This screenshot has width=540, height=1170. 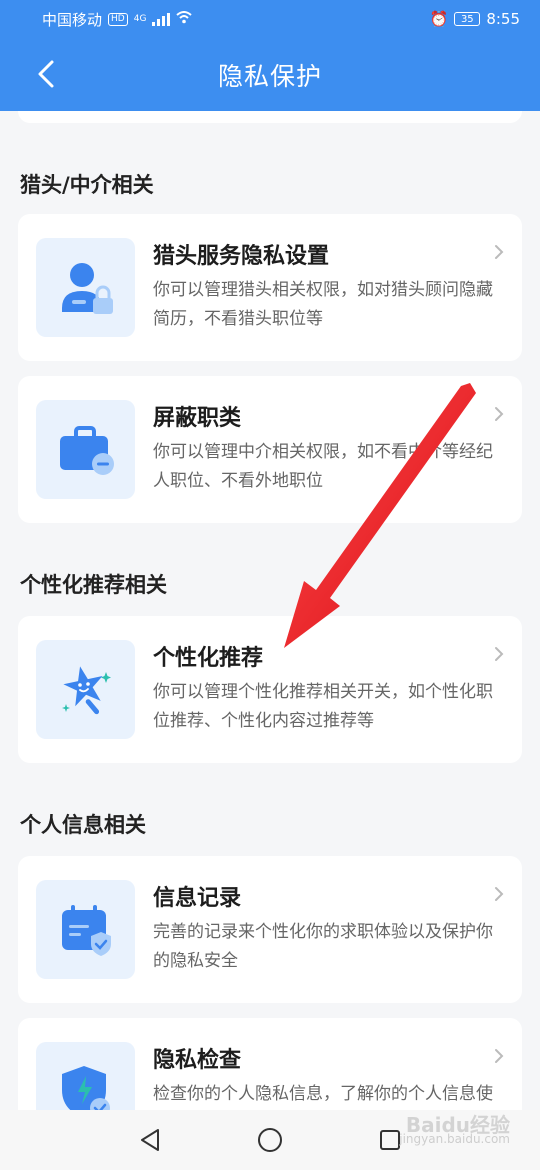 I want to click on status-right: ⏰ 35 8:55, so click(x=475, y=19).